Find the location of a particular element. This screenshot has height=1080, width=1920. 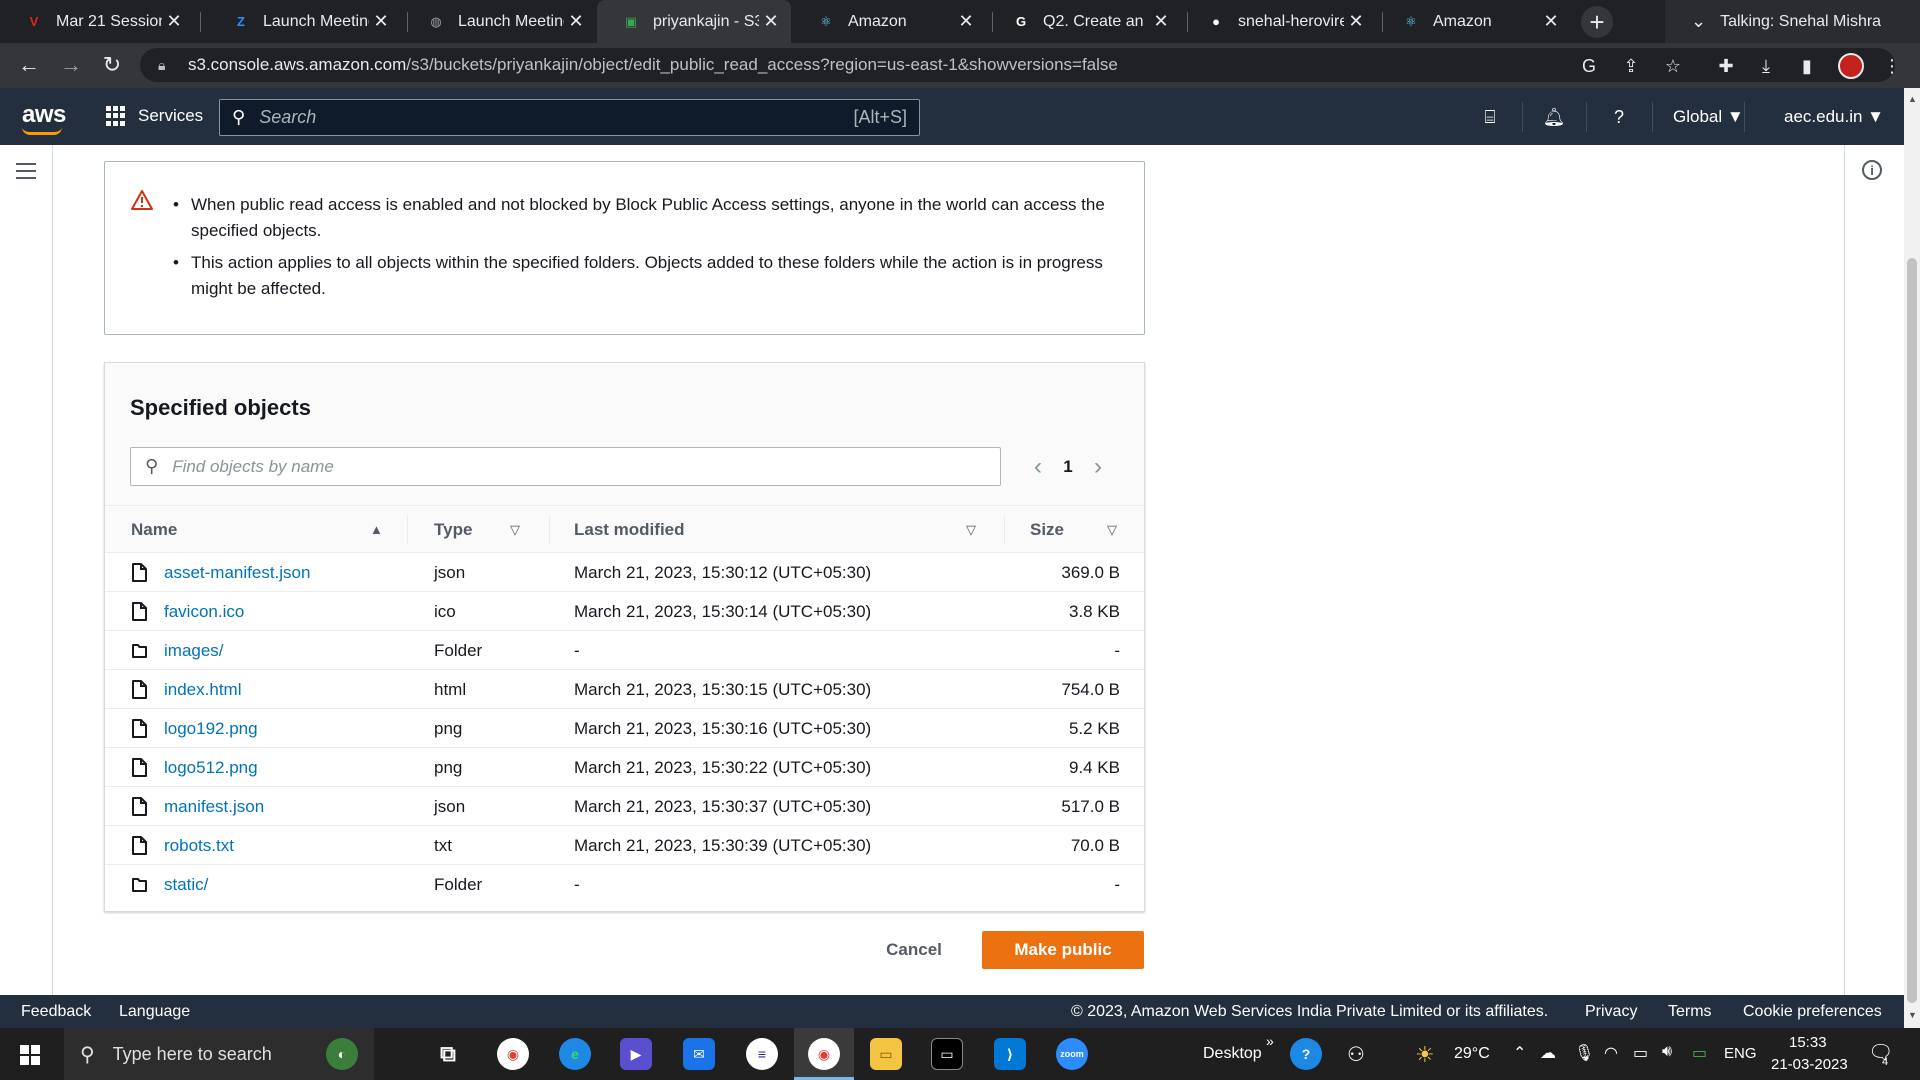

account-menu: aec.edu.in ▼ is located at coordinates (1834, 117).